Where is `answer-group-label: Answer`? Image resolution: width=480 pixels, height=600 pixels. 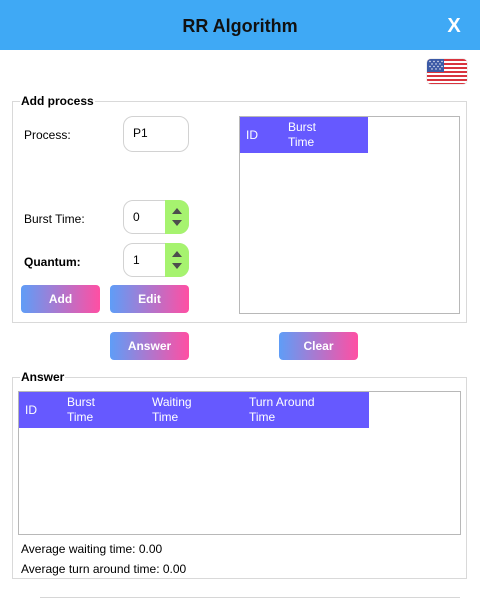
answer-group-label: Answer is located at coordinates (43, 377).